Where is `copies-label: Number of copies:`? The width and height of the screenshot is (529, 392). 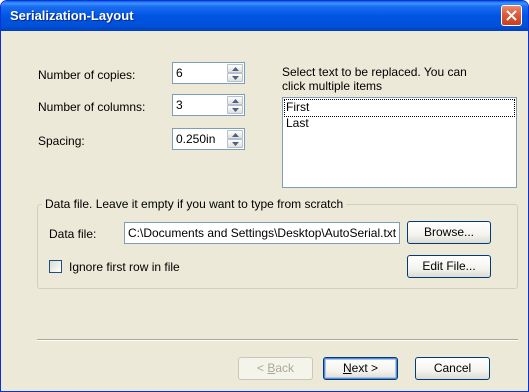
copies-label: Number of copies: is located at coordinates (87, 75).